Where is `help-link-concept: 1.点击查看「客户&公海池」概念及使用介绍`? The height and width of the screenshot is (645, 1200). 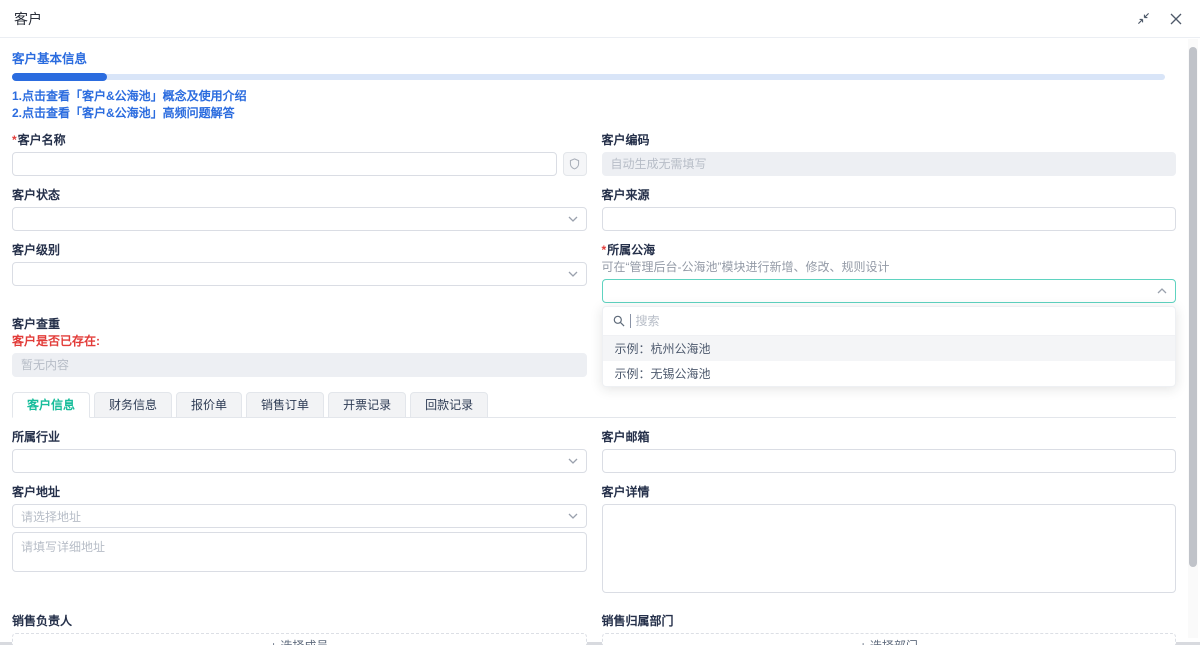 help-link-concept: 1.点击查看「客户&公海池」概念及使用介绍 is located at coordinates (594, 96).